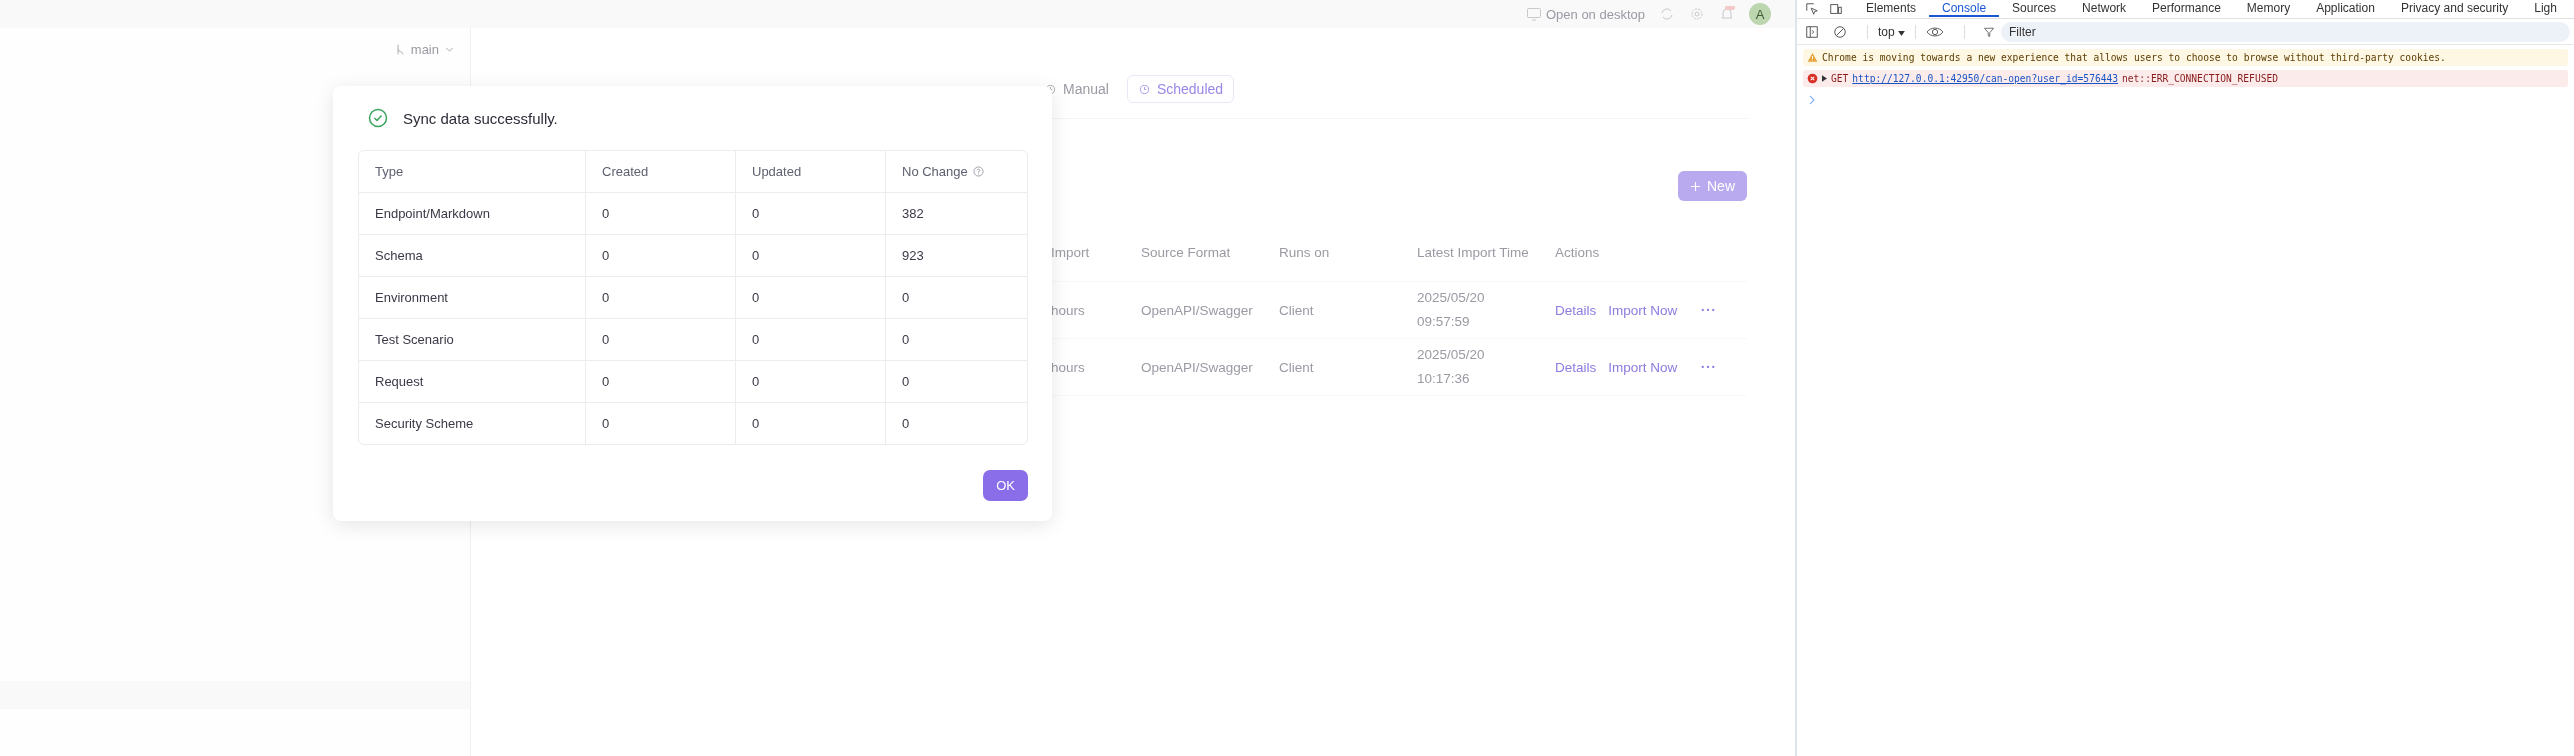 The image size is (2574, 756). I want to click on request-url-link: http://127.0.0.1:42950/can-open?user_id=576443, so click(1985, 78).